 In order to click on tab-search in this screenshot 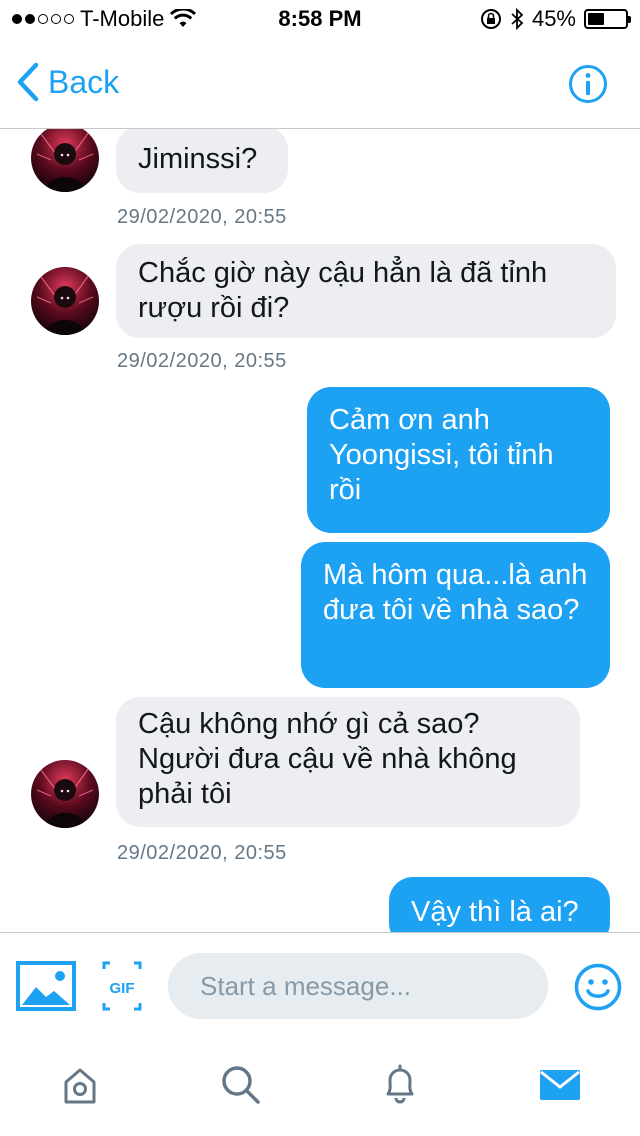, I will do `click(240, 1084)`.